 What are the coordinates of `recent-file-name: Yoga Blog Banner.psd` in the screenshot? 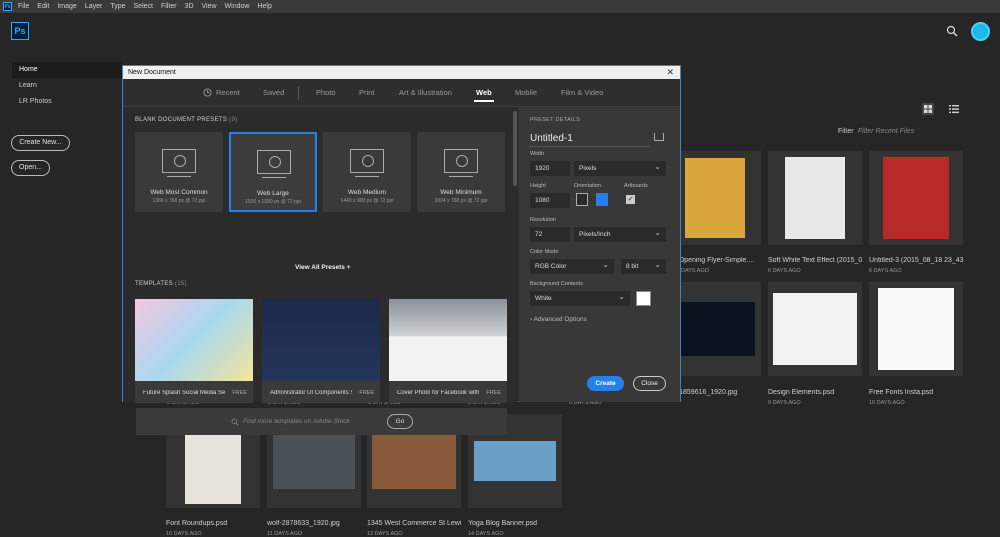 It's located at (515, 523).